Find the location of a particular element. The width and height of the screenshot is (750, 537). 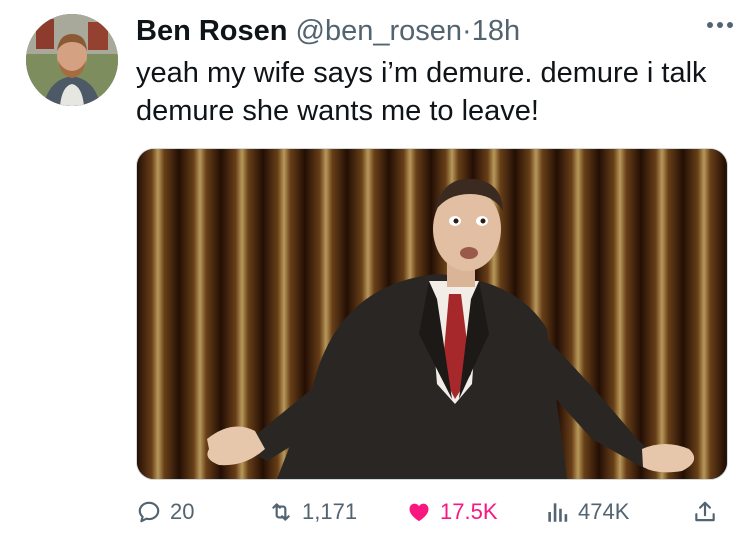

reply-count: 20 is located at coordinates (182, 511).